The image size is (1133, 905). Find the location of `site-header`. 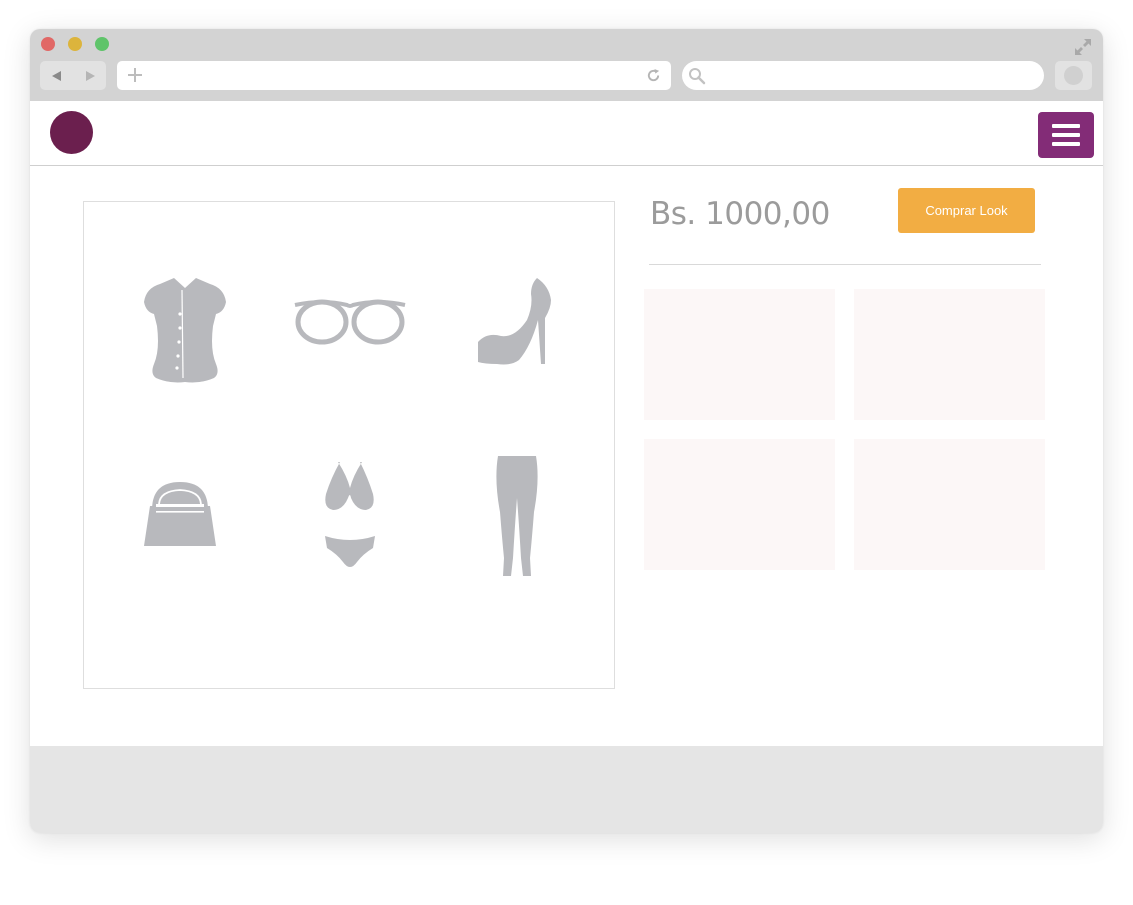

site-header is located at coordinates (566, 133).